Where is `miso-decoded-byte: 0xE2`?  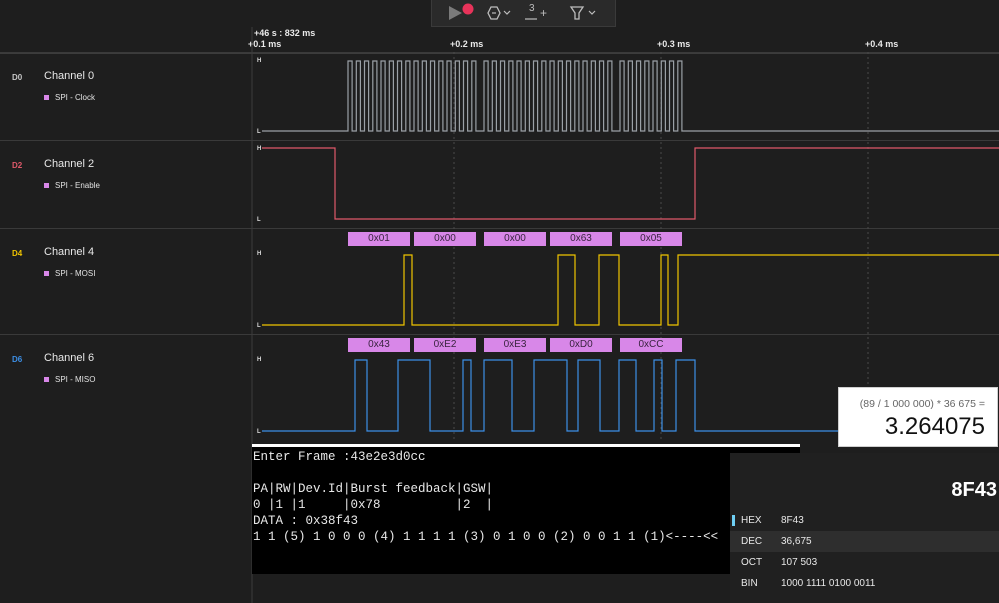
miso-decoded-byte: 0xE2 is located at coordinates (445, 345).